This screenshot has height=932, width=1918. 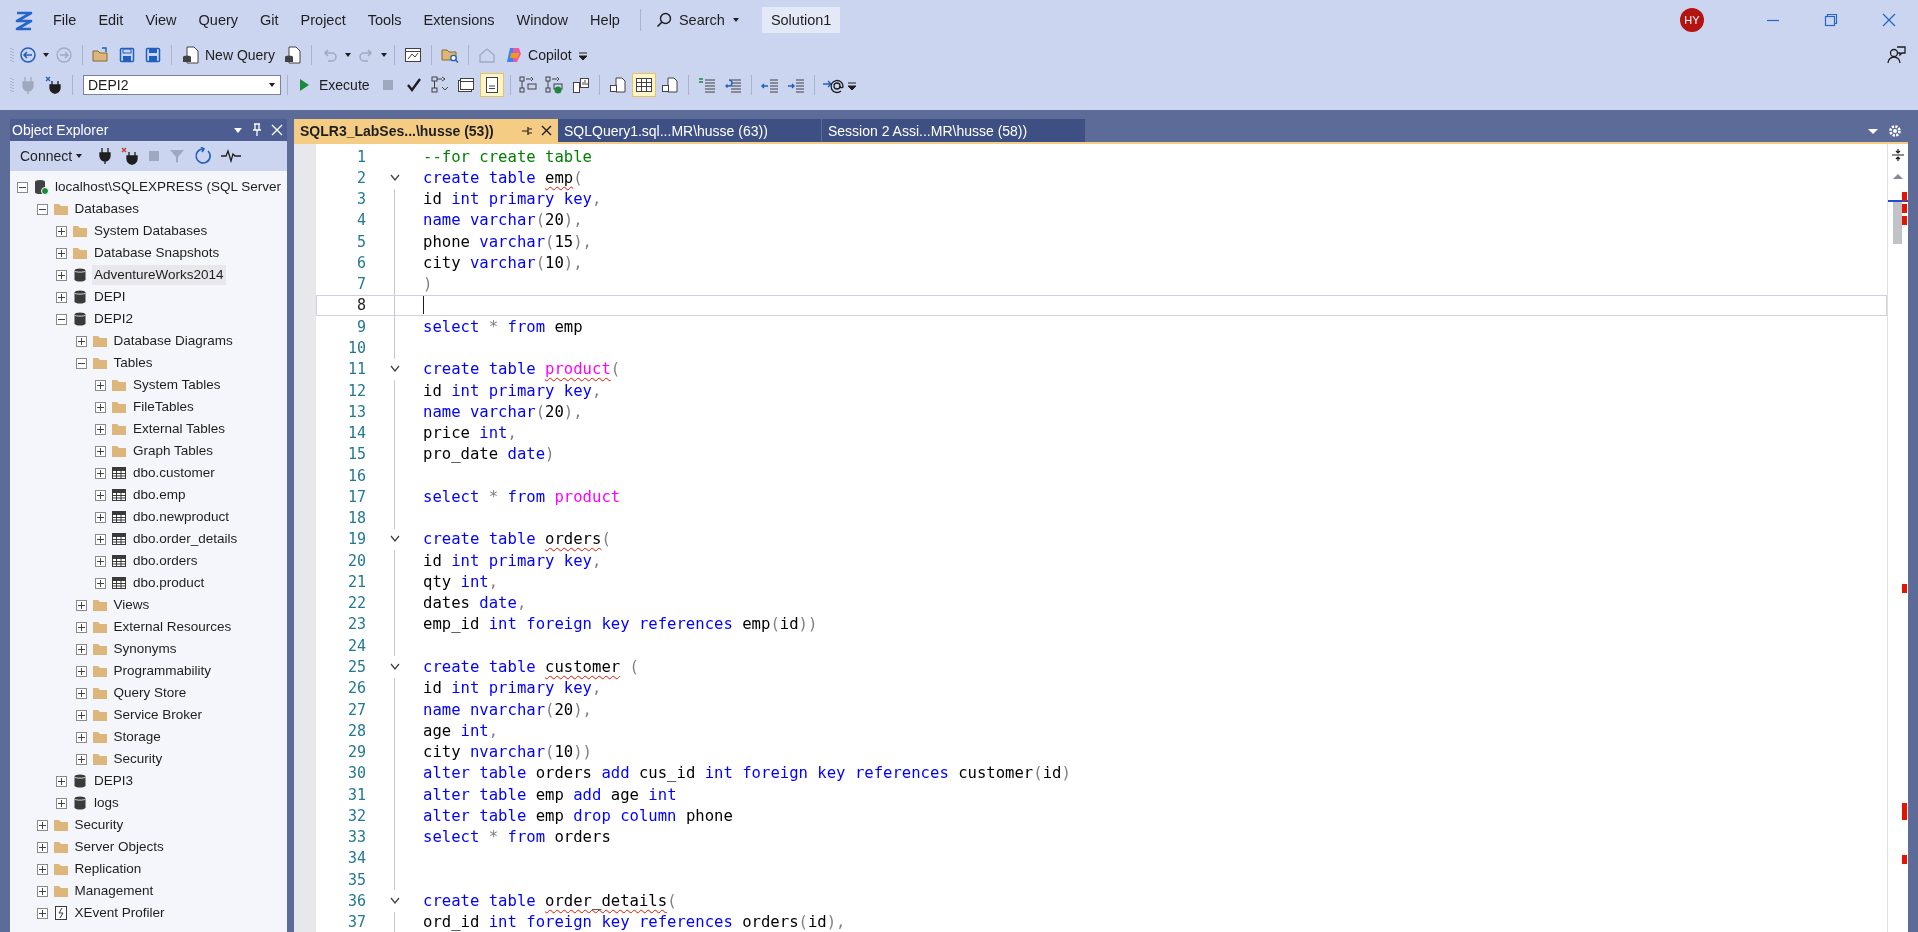 I want to click on plan-run-icon, so click(x=554, y=85).